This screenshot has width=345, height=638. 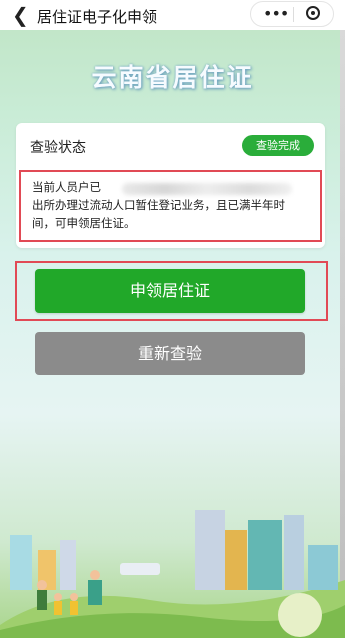 What do you see at coordinates (313, 13) in the screenshot?
I see `target-icon` at bounding box center [313, 13].